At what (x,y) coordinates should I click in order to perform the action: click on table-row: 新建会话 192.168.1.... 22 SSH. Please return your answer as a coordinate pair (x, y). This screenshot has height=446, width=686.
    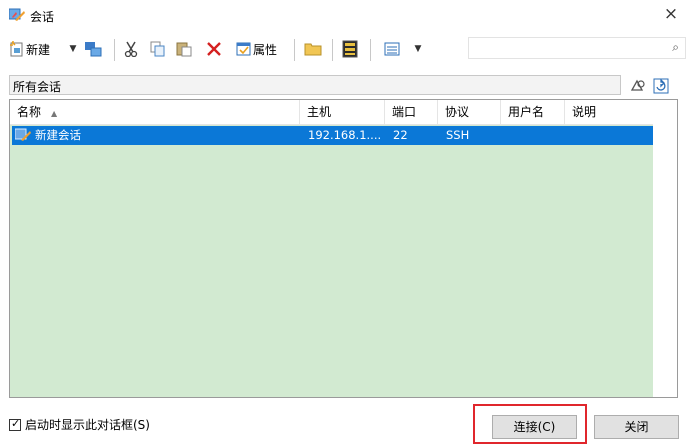
    Looking at the image, I should click on (332, 135).